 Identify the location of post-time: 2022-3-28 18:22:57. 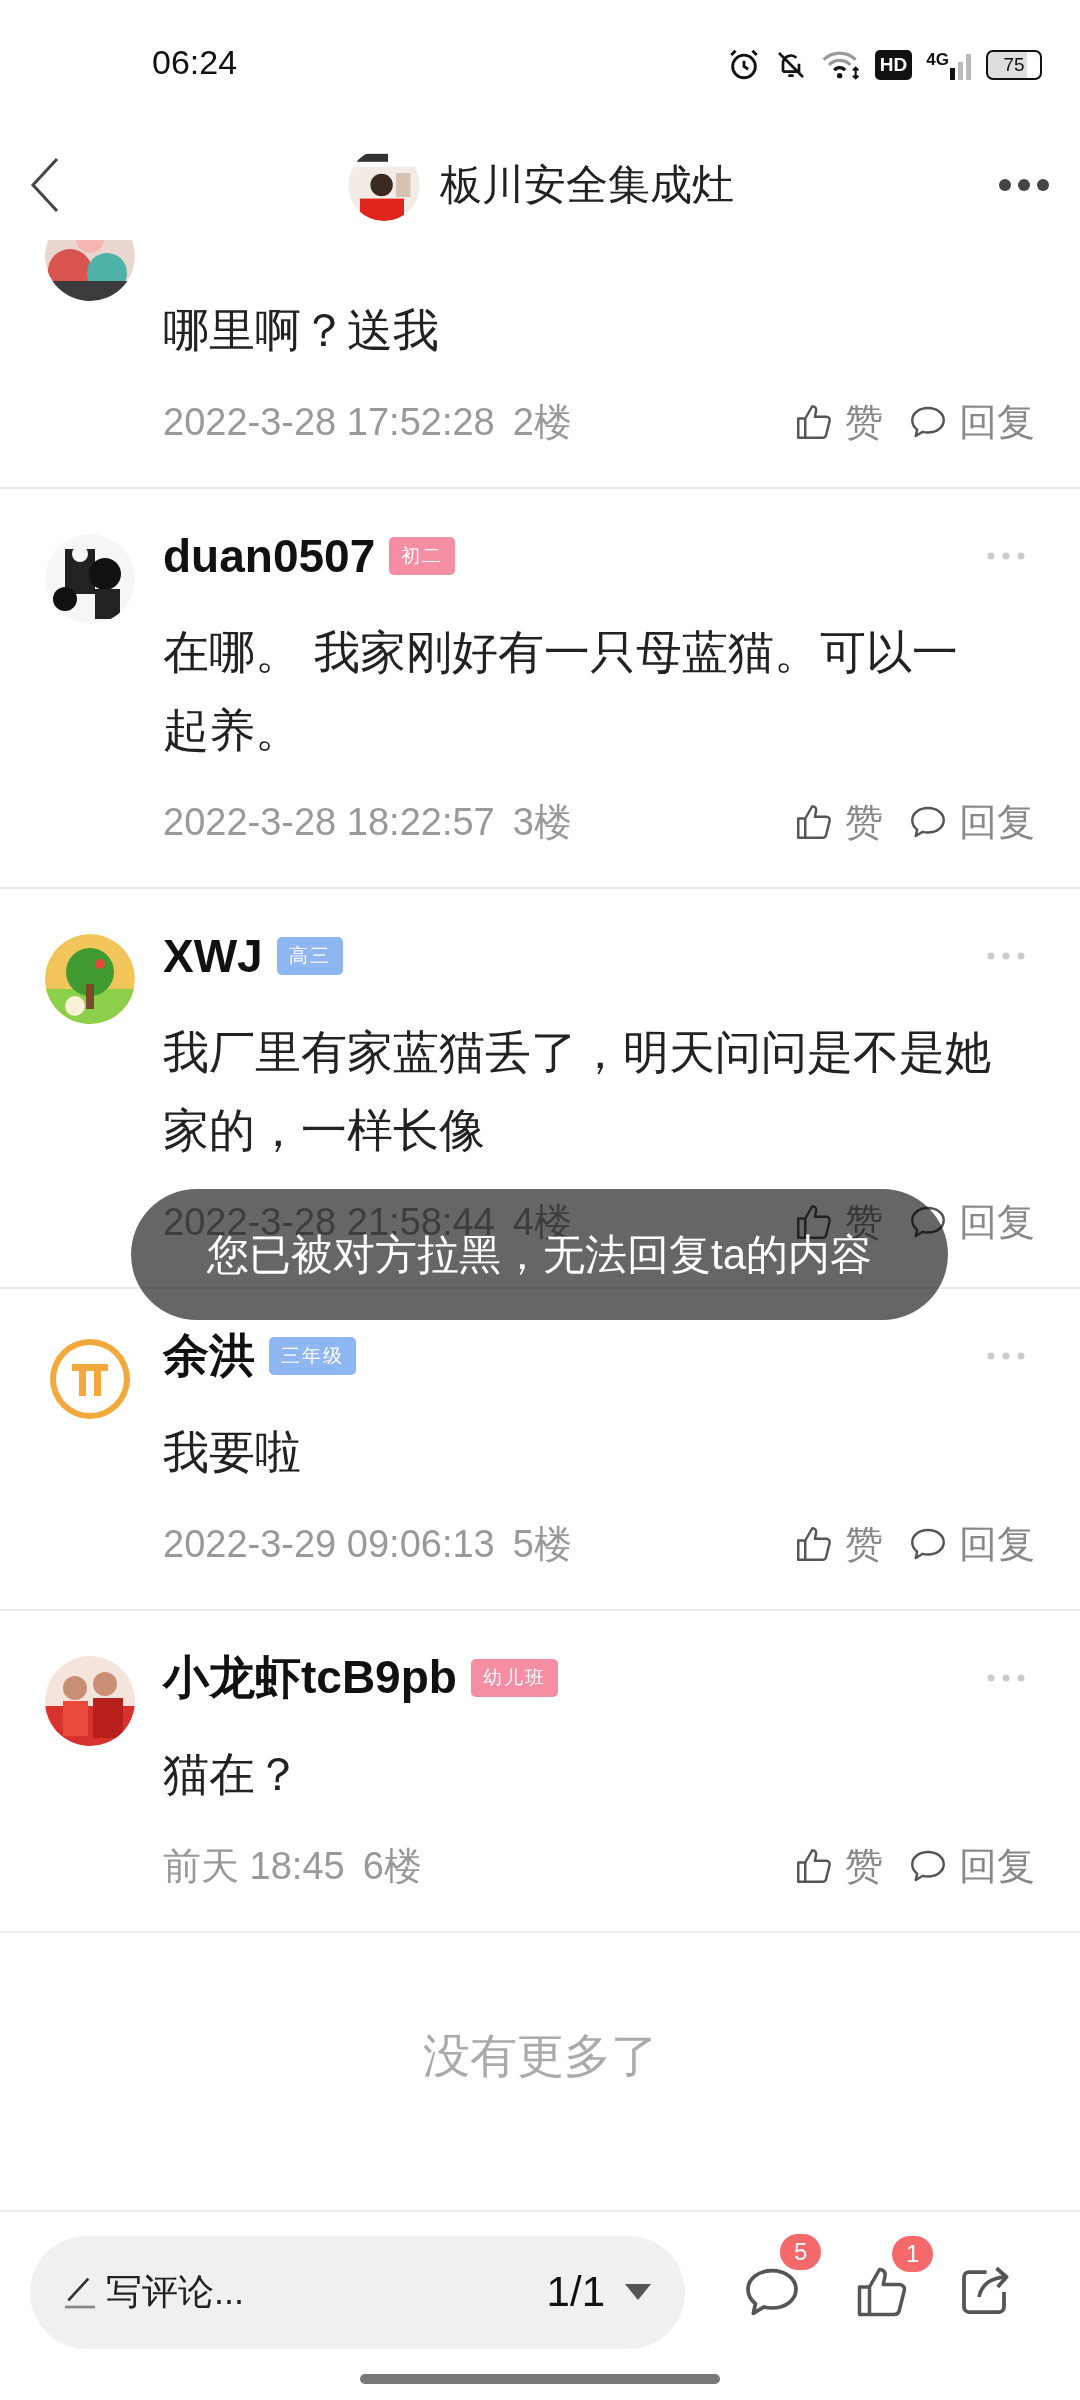
(329, 822).